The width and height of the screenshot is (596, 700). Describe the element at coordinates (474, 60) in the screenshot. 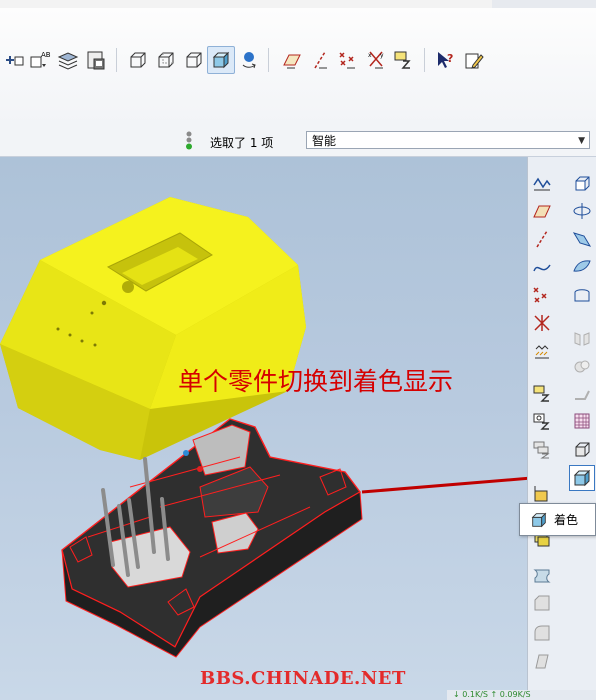

I see `edit-pencil-icon` at that location.